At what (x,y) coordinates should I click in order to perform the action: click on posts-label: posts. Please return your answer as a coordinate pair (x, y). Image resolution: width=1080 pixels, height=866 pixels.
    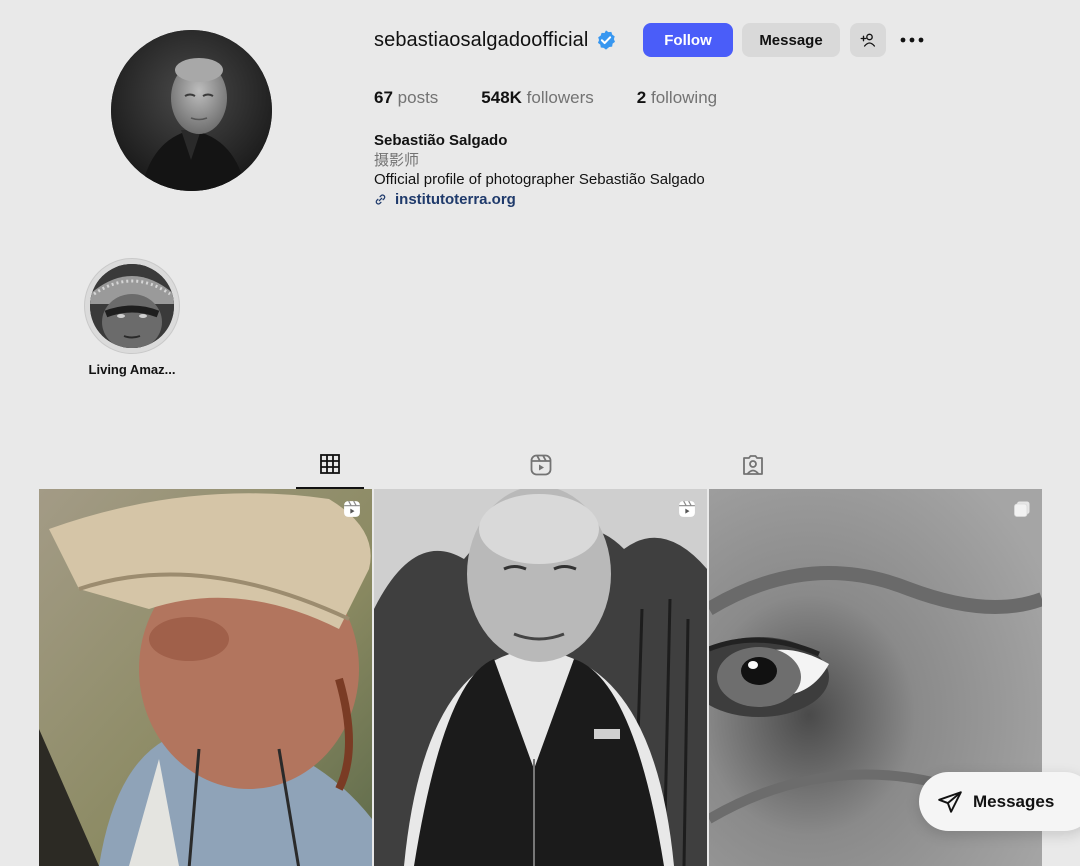
    Looking at the image, I should click on (418, 97).